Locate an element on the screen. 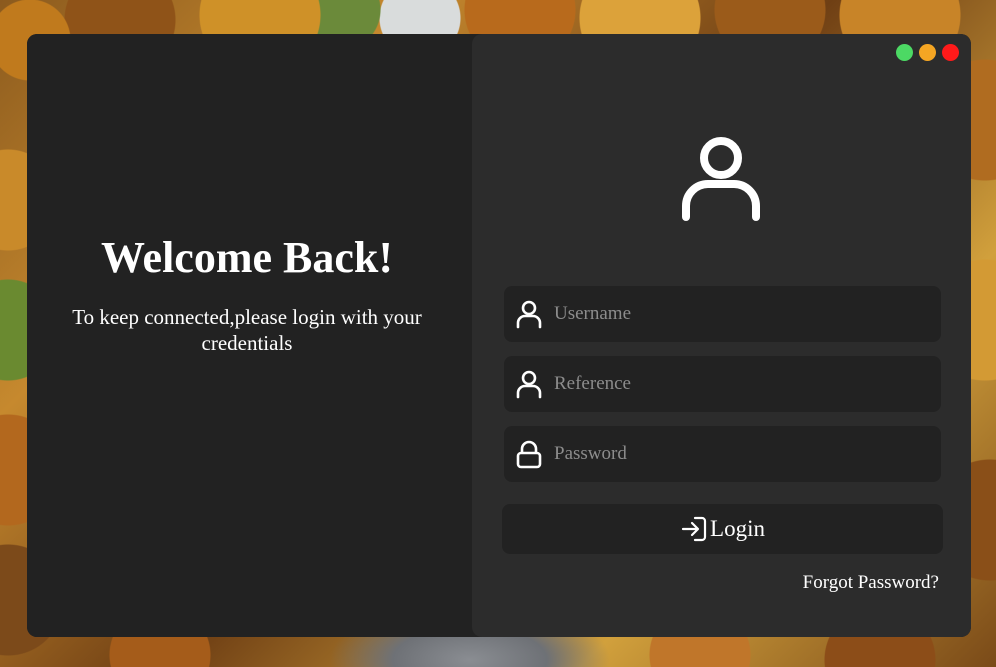  user-avatar-icon is located at coordinates (721, 179).